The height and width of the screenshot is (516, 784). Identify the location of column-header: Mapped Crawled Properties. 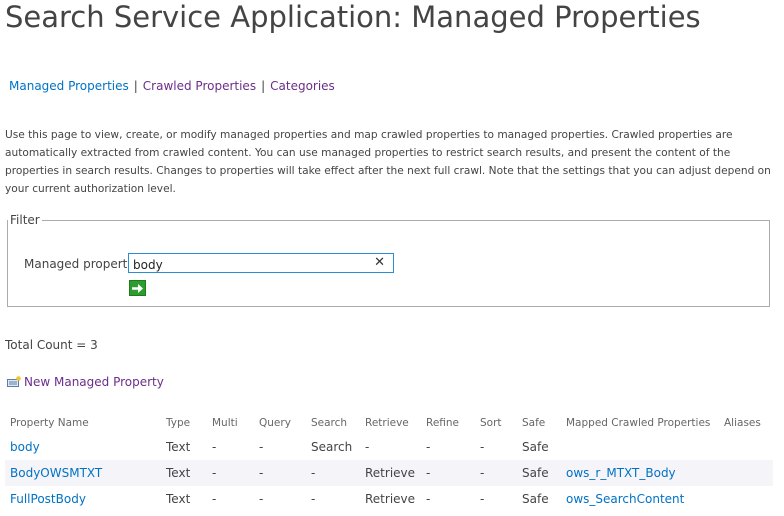
(640, 423).